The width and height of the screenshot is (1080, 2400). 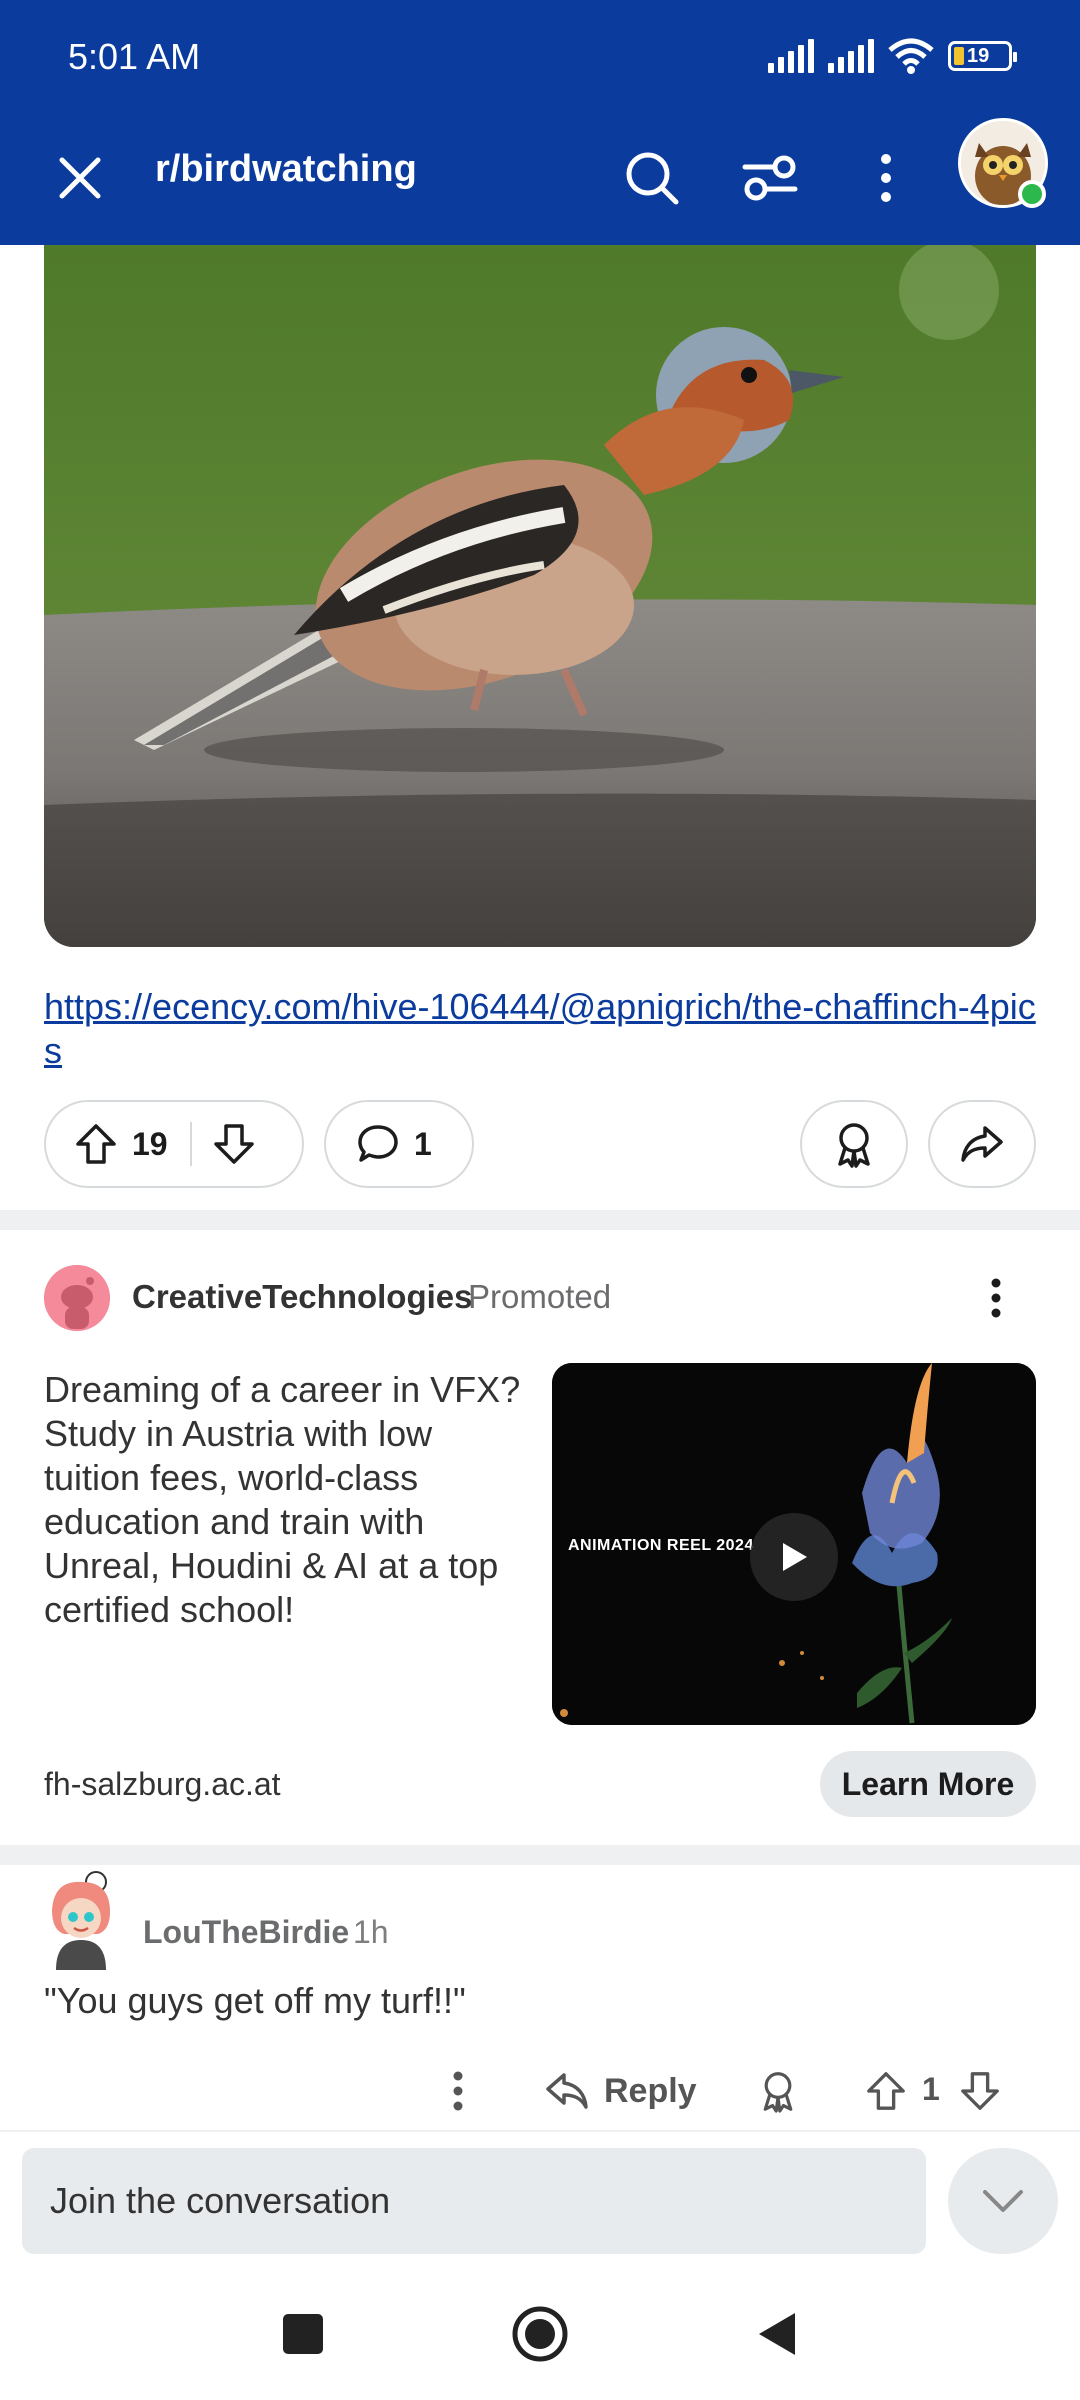 What do you see at coordinates (540, 1296) in the screenshot?
I see `promoted-label: Promoted` at bounding box center [540, 1296].